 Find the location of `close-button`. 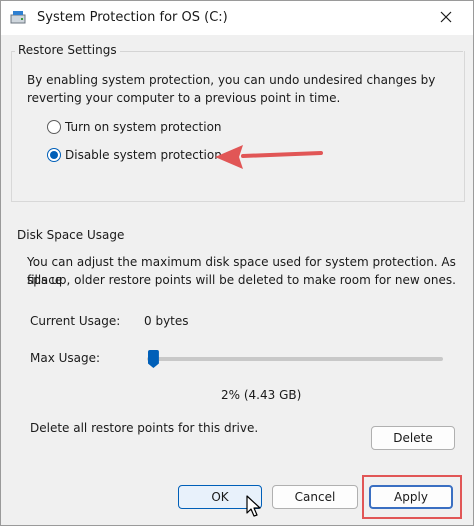

close-button is located at coordinates (446, 18).